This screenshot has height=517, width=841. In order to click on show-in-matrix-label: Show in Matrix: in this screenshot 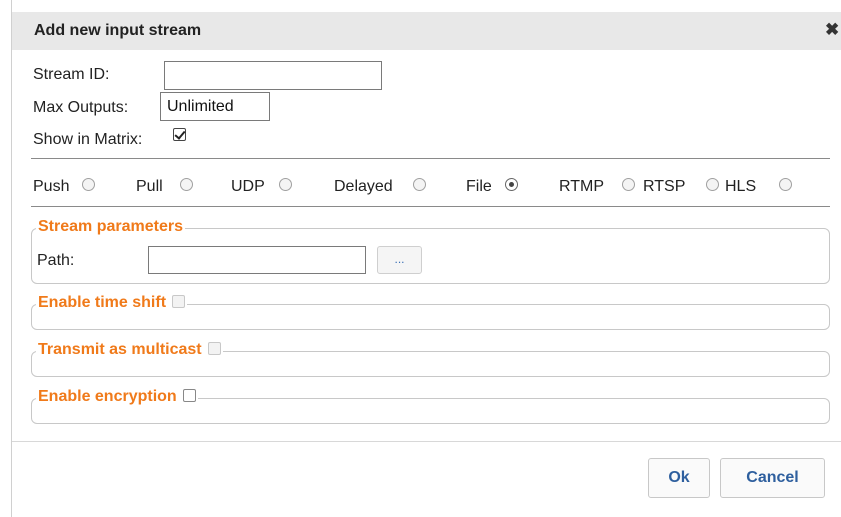, I will do `click(88, 139)`.